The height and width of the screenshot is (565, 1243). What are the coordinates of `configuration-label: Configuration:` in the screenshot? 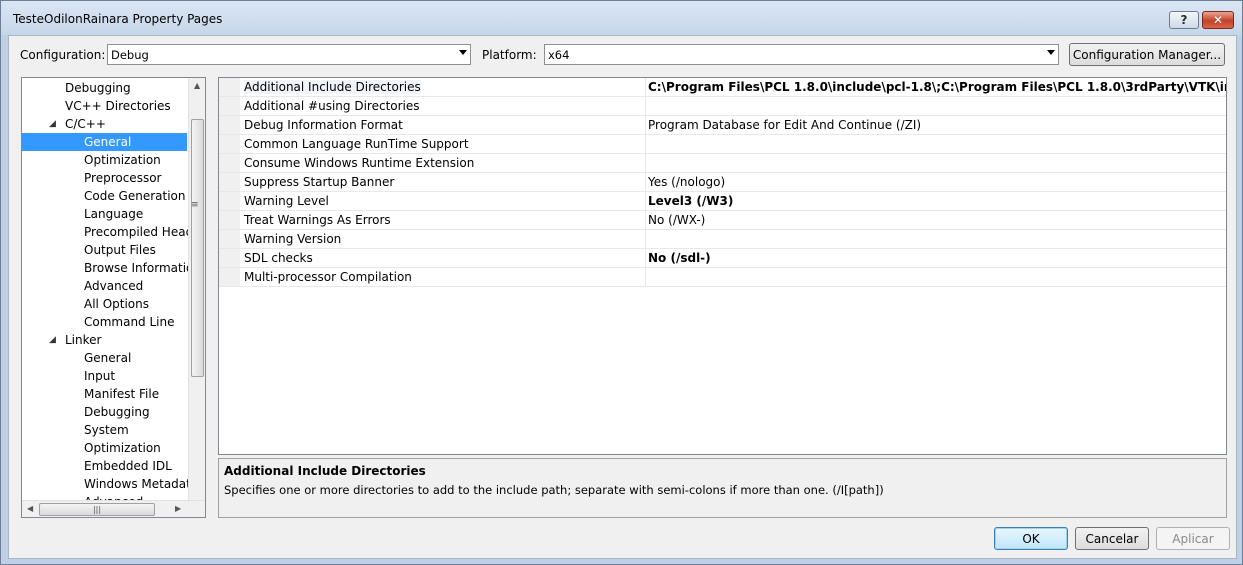 It's located at (63, 55).